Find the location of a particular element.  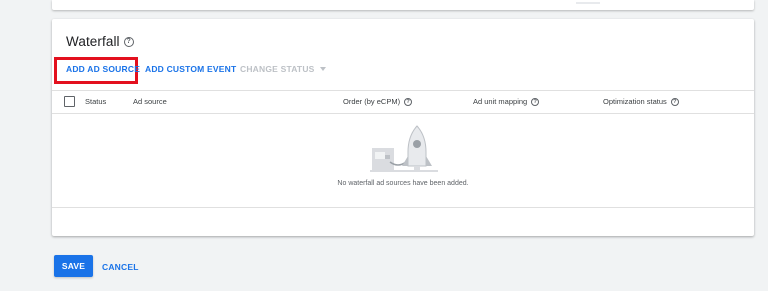

column-order-label: Order (by eCPM) is located at coordinates (372, 101).